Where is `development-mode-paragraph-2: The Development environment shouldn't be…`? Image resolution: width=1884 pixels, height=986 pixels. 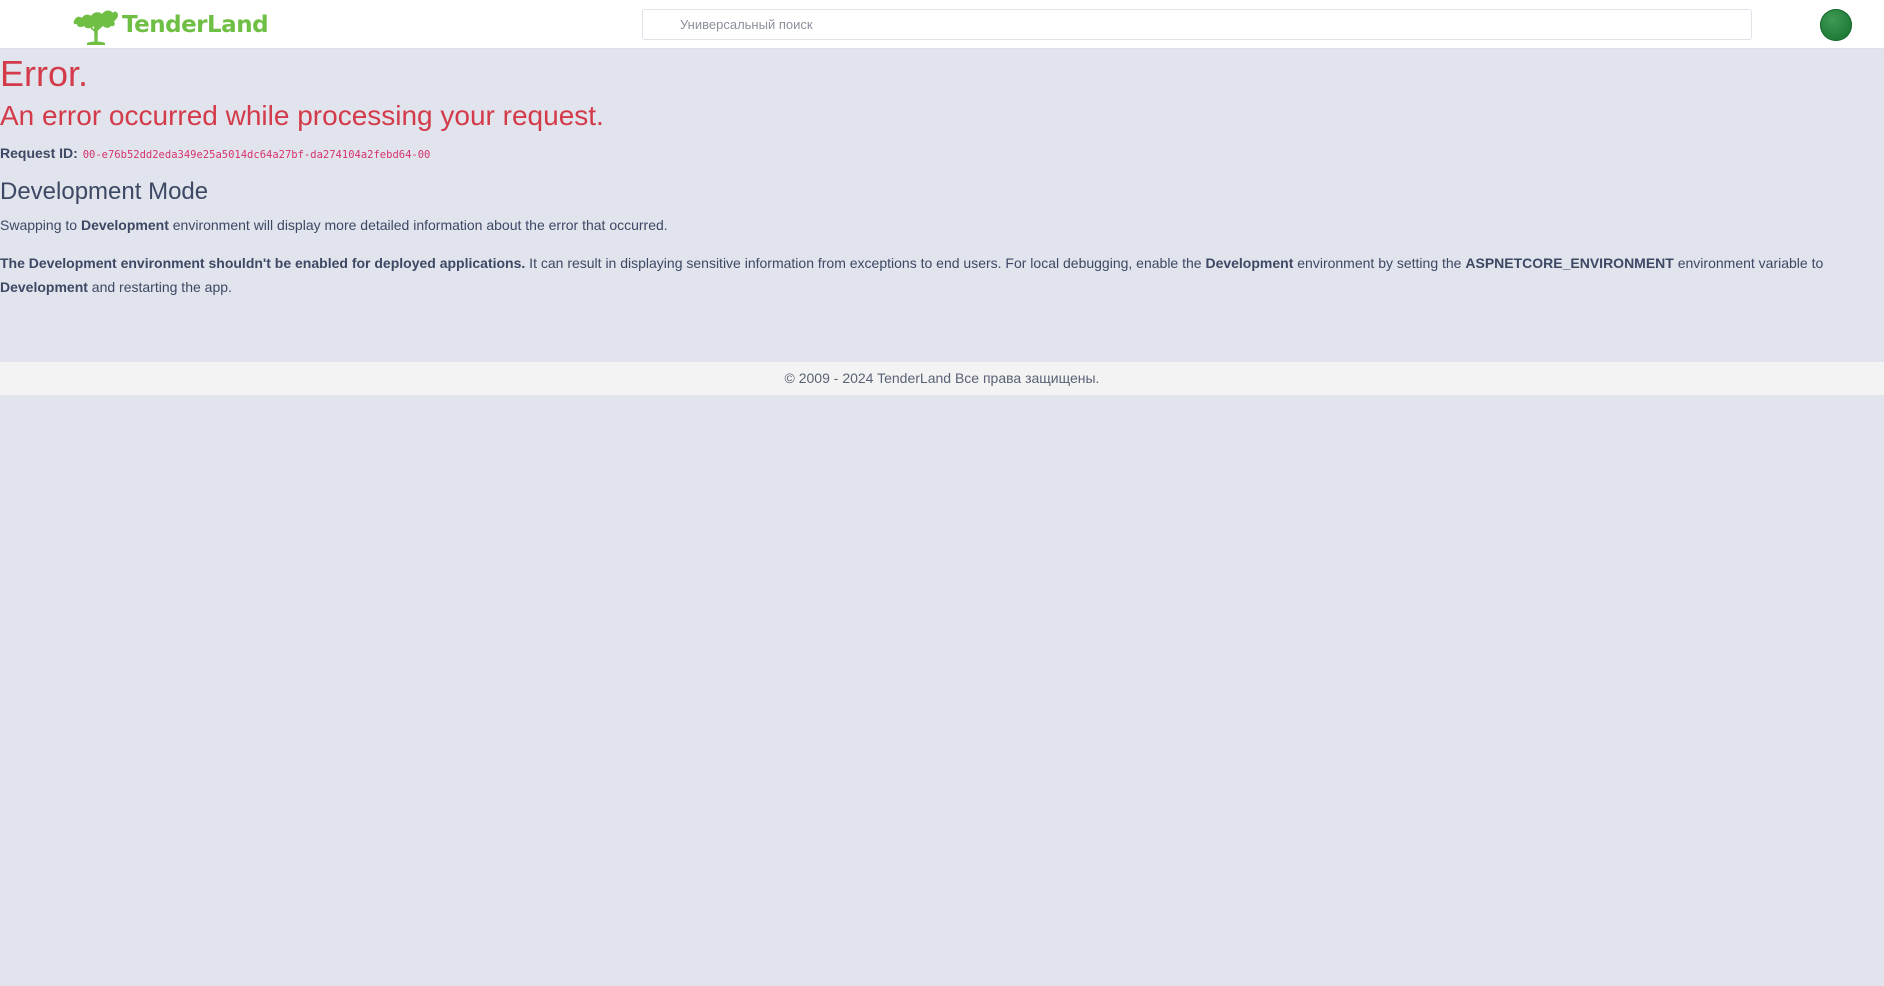 development-mode-paragraph-2: The Development environment shouldn't be… is located at coordinates (942, 275).